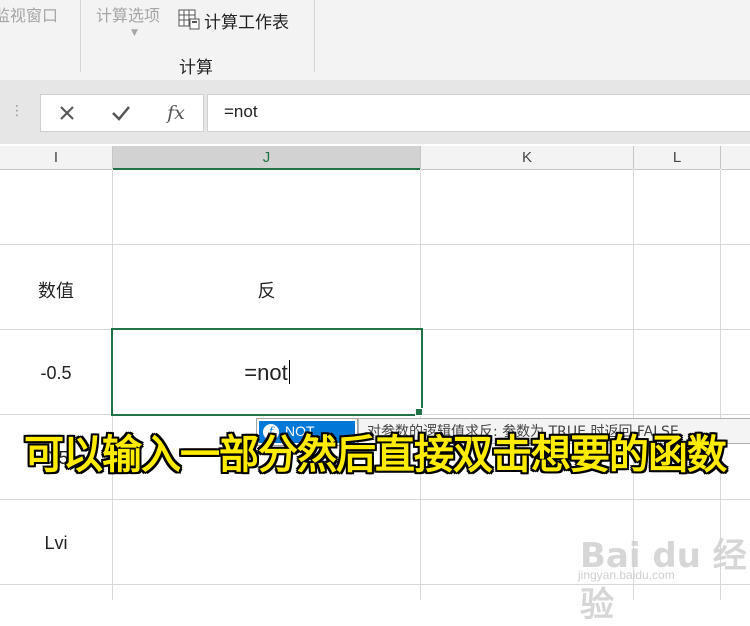 The width and height of the screenshot is (750, 626). I want to click on active-cell-value: =not, so click(266, 372).